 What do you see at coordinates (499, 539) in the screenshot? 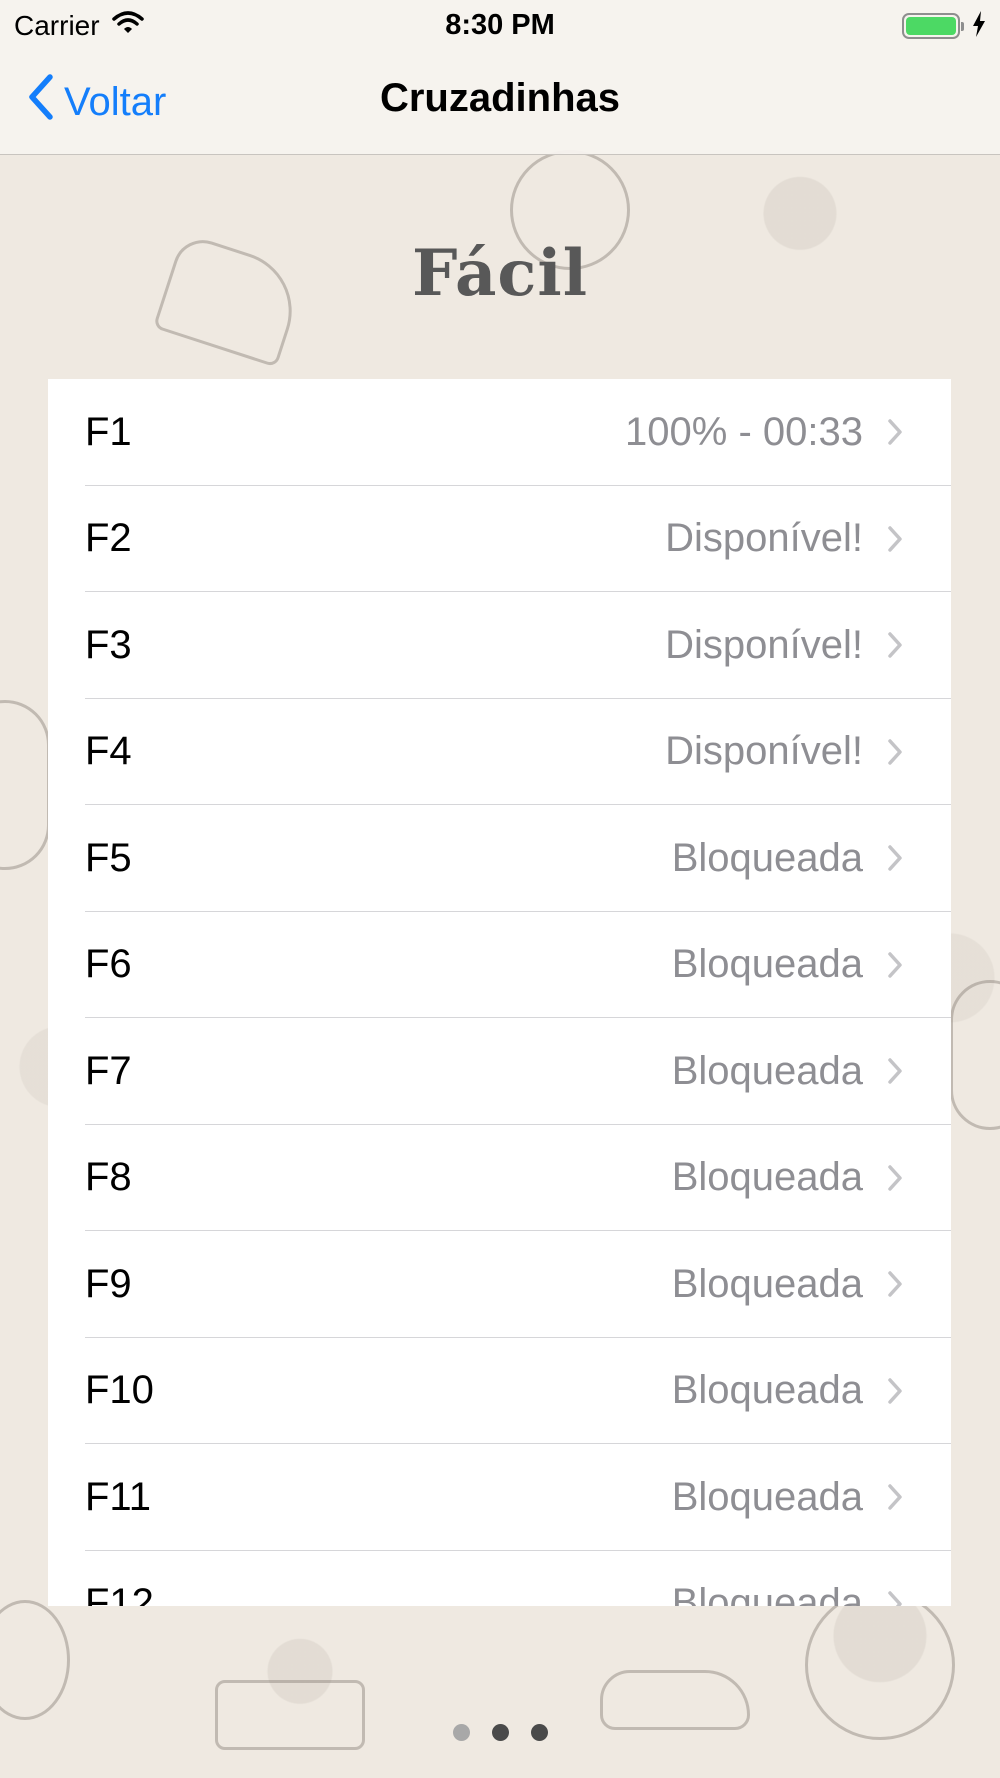
I see `puzzle-row: F2 Disponível!` at bounding box center [499, 539].